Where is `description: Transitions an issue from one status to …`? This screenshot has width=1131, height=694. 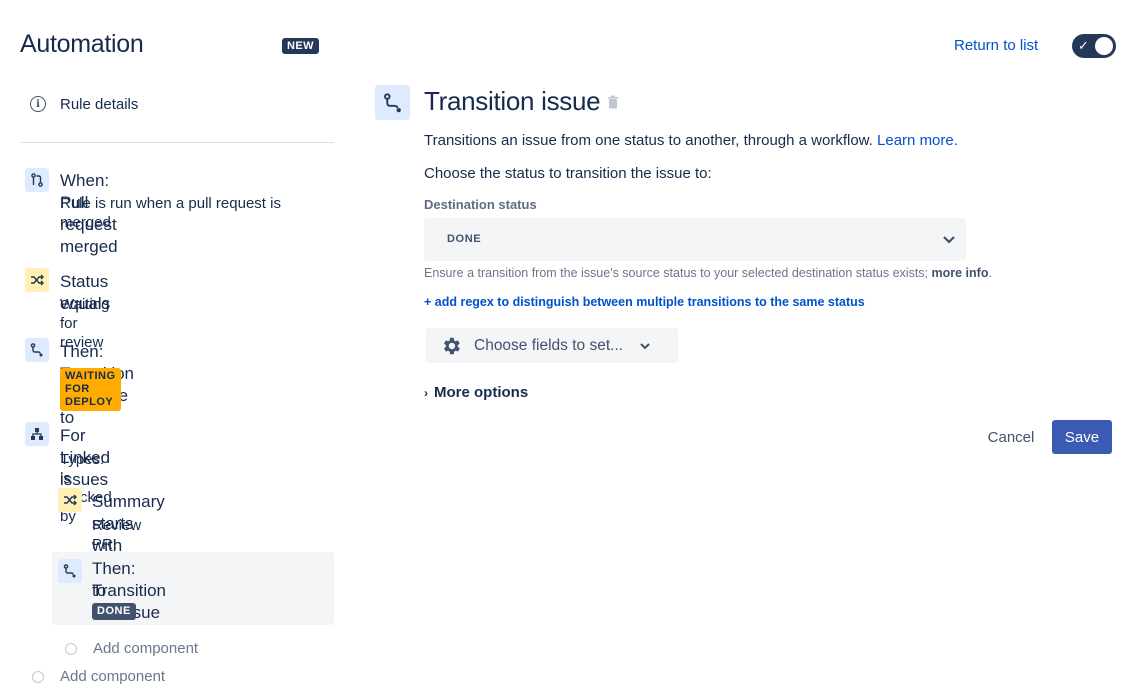 description: Transitions an issue from one status to … is located at coordinates (691, 140).